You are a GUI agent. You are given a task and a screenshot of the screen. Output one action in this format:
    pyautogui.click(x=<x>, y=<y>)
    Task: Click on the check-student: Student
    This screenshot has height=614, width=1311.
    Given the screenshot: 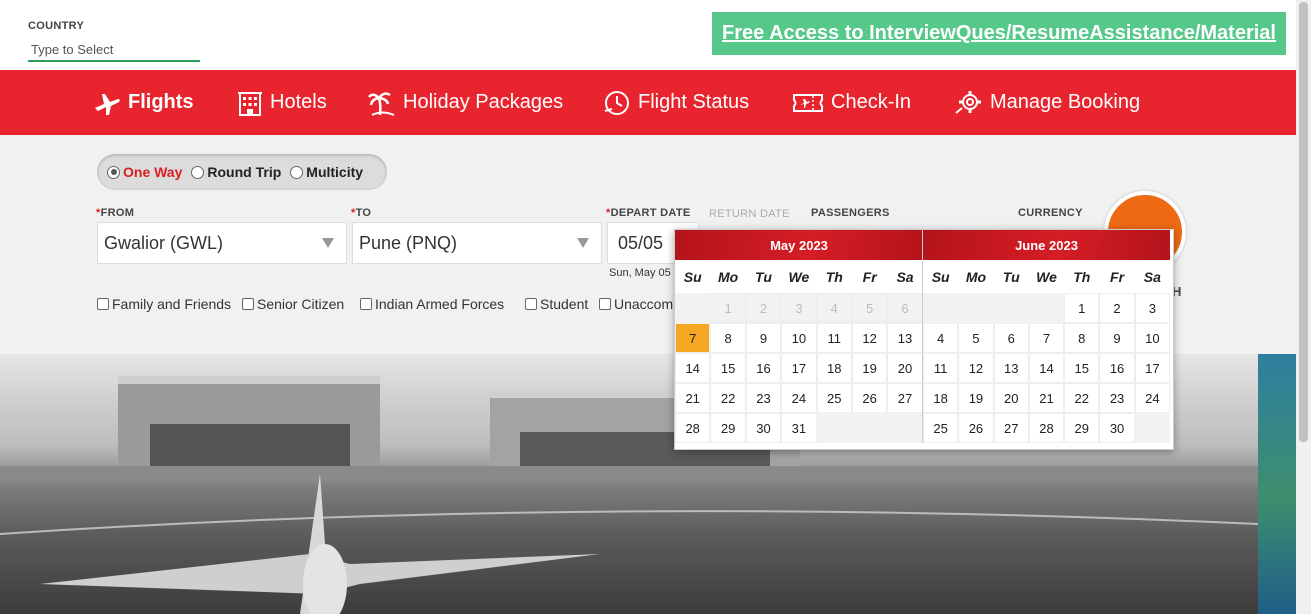 What is the action you would take?
    pyautogui.click(x=556, y=304)
    